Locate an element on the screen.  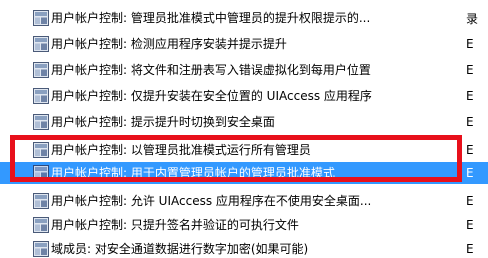
policy-row: 用户帐户控制: 仅提升安装在安全位置的 UIAccess 应用程序 E is located at coordinates (244, 96).